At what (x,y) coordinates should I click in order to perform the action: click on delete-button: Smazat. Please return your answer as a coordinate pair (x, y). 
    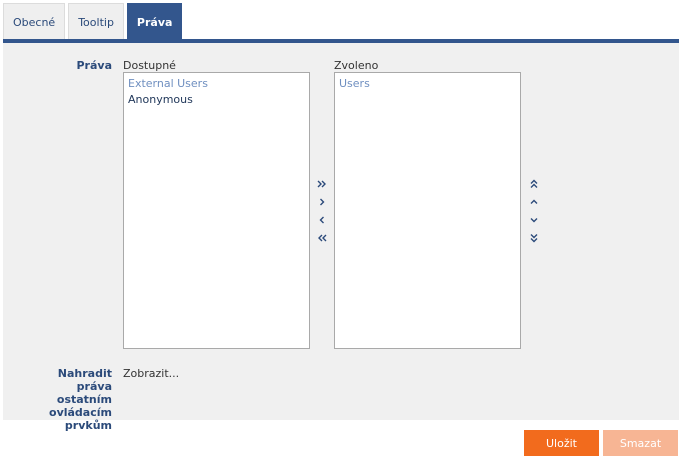
    Looking at the image, I should click on (640, 443).